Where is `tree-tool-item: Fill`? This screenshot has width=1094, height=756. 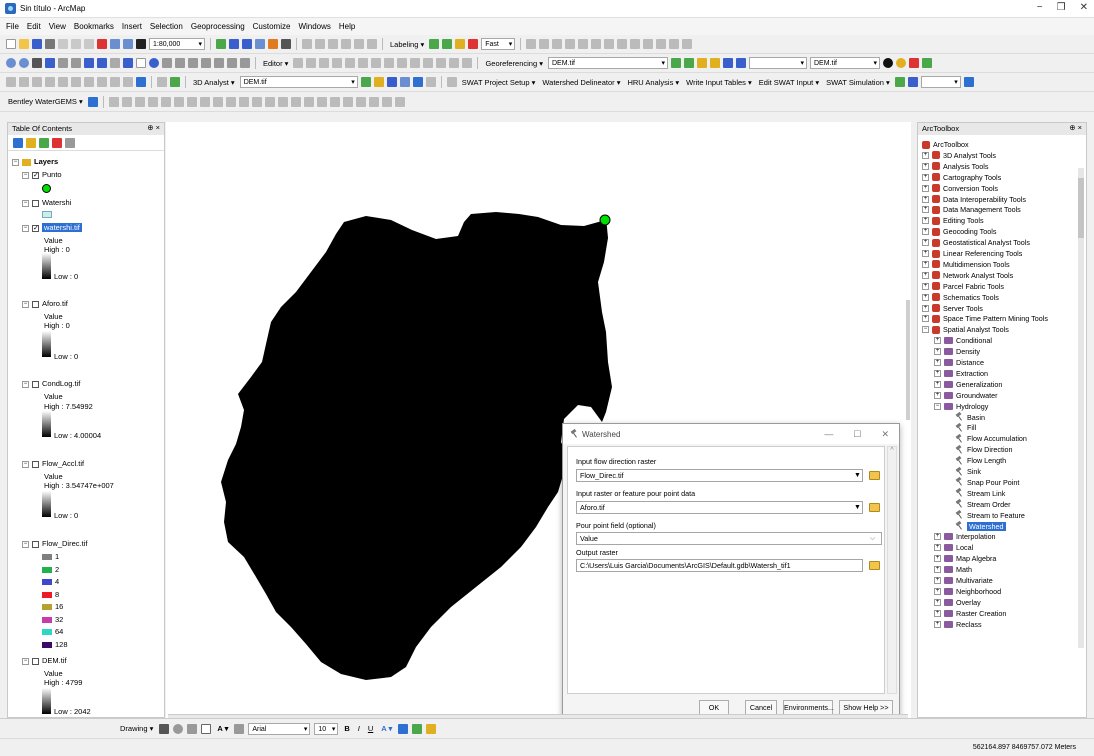
tree-tool-item: Fill is located at coordinates (966, 427).